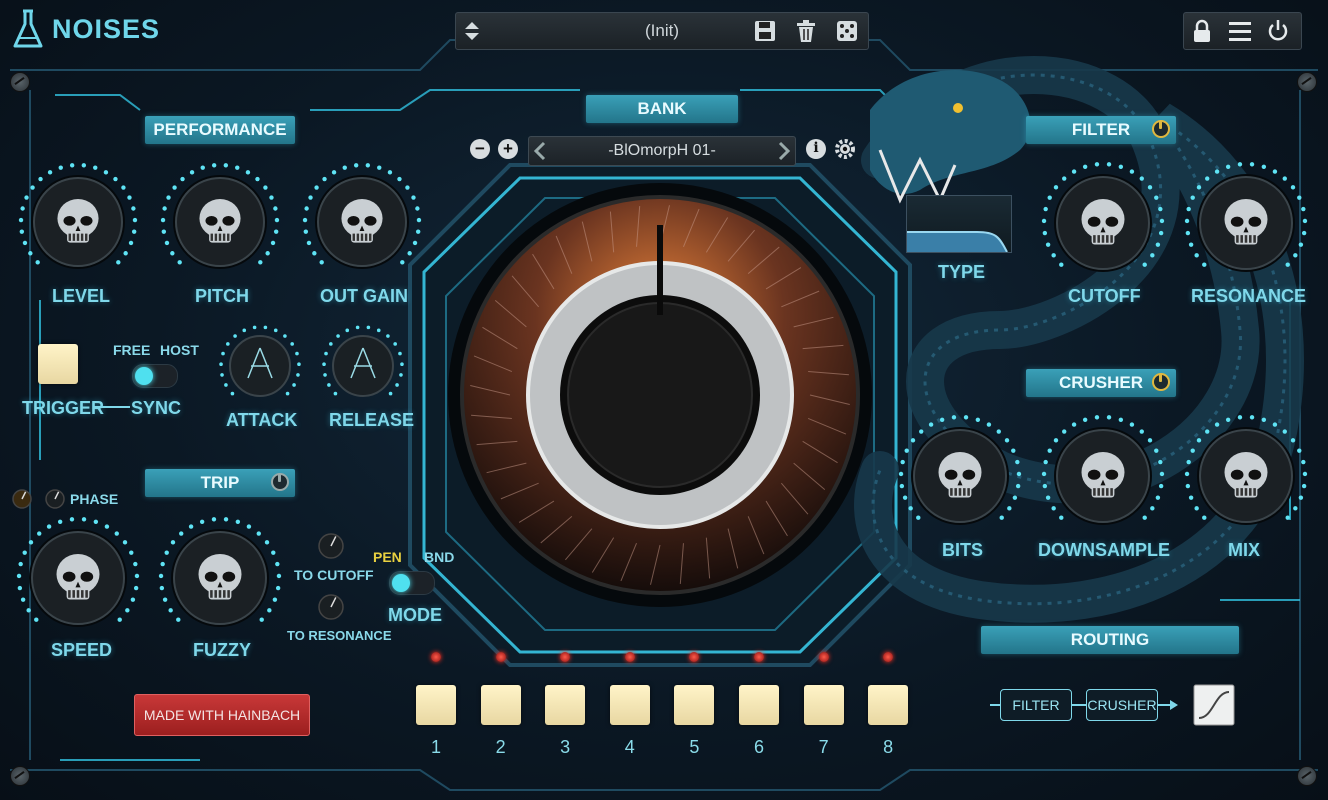 The image size is (1328, 800). I want to click on pitch-knob, so click(220, 216).